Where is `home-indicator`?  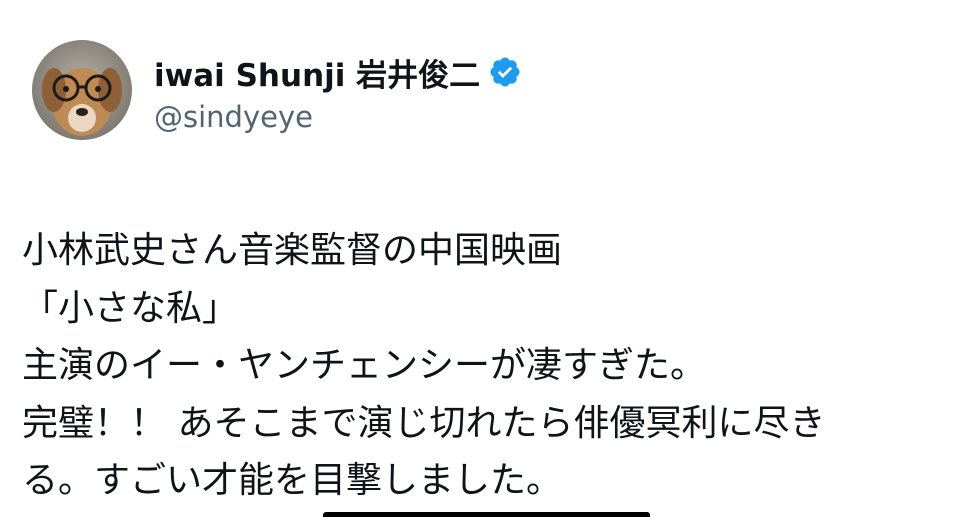 home-indicator is located at coordinates (486, 514).